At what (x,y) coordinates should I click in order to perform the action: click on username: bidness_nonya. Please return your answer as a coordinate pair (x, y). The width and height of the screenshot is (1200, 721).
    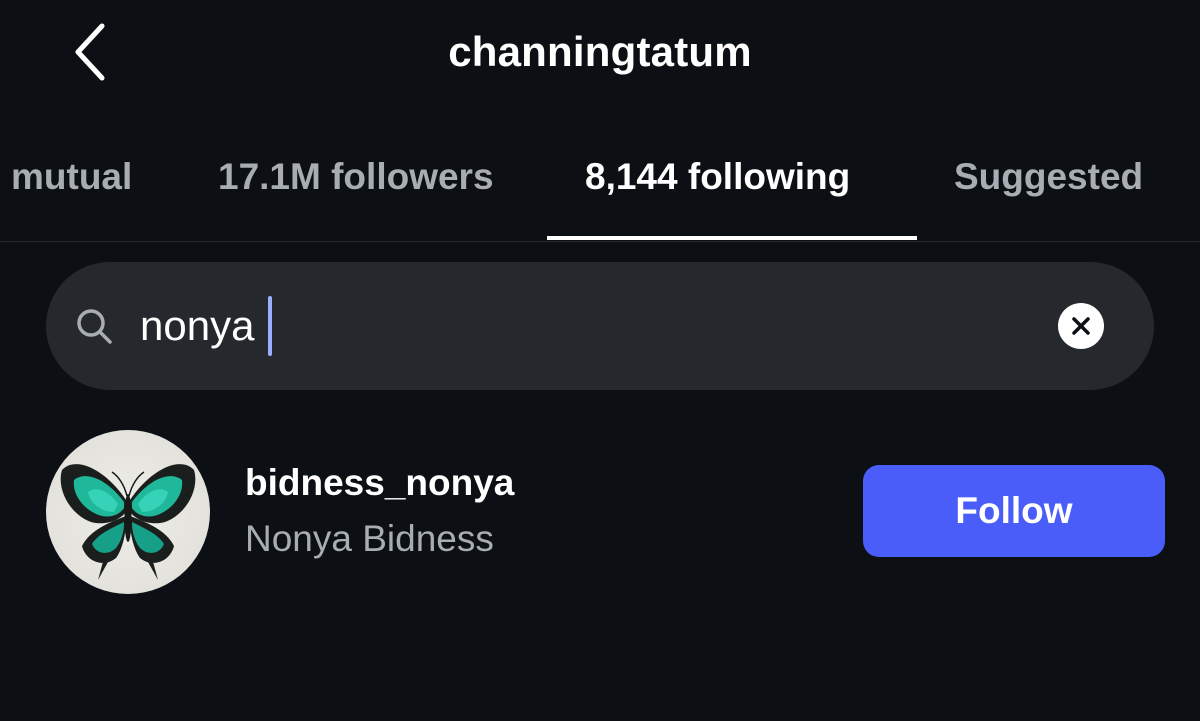
    Looking at the image, I should click on (379, 483).